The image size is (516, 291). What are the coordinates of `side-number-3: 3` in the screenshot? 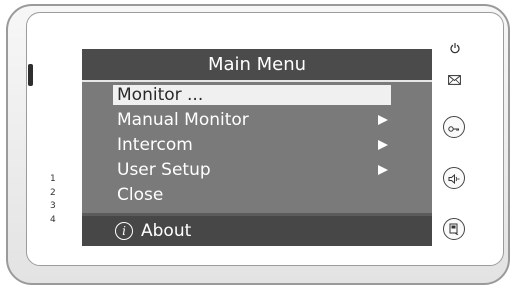 It's located at (53, 206).